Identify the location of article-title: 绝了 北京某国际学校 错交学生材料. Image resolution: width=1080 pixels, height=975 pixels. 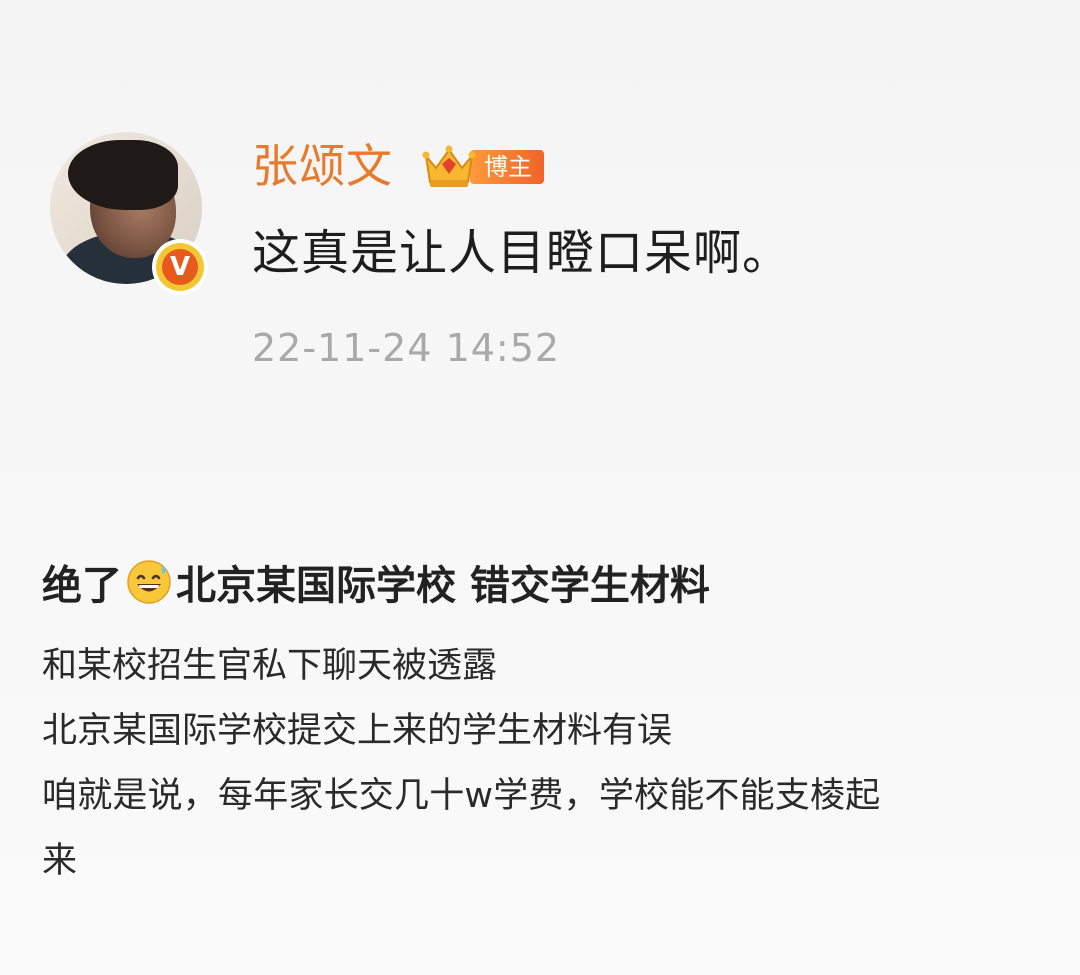
(376, 582).